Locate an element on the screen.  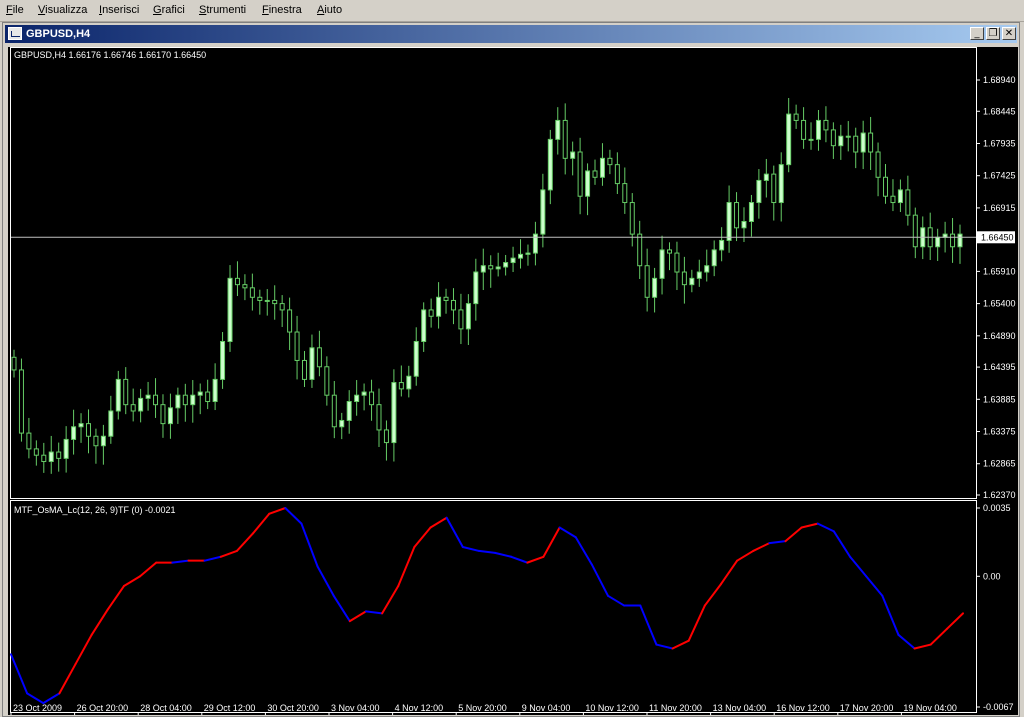
price-label: 1.62370 is located at coordinates (999, 495).